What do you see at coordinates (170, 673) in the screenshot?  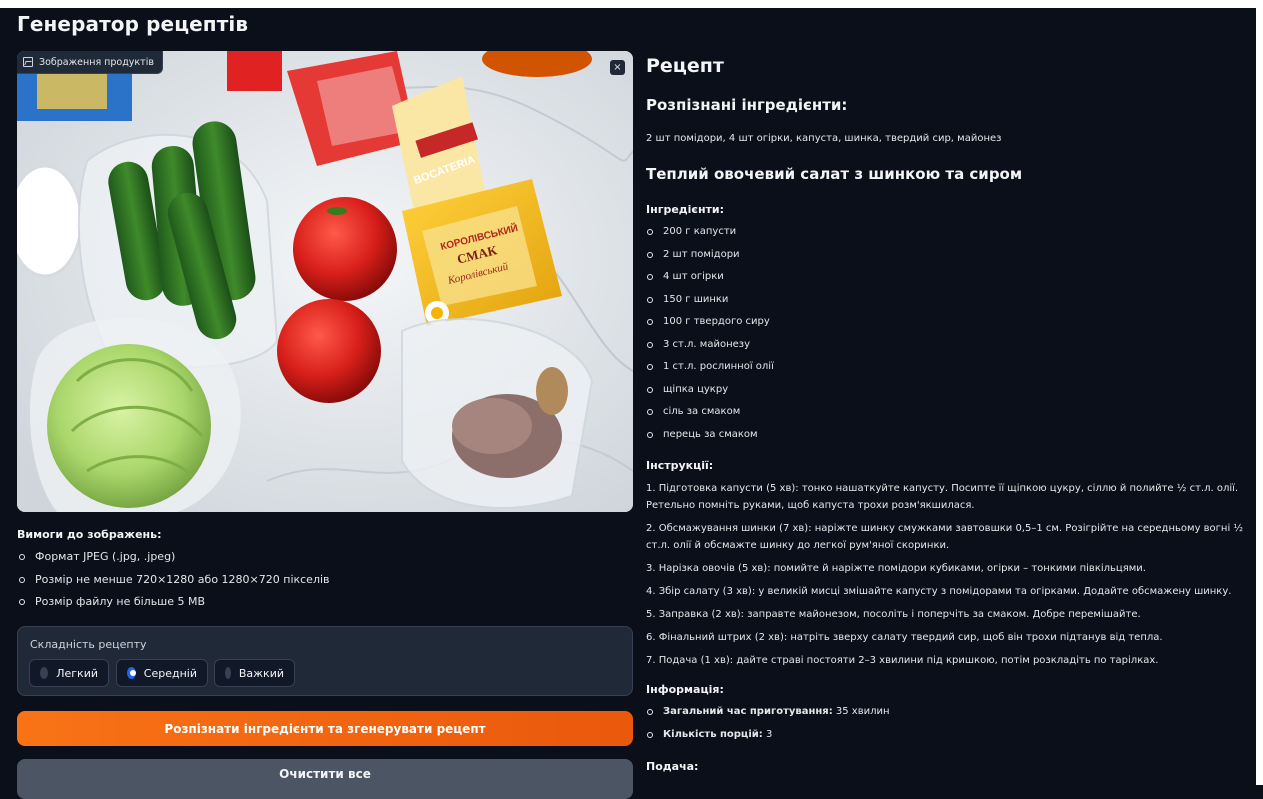 I see `difficulty-option-label: Середній` at bounding box center [170, 673].